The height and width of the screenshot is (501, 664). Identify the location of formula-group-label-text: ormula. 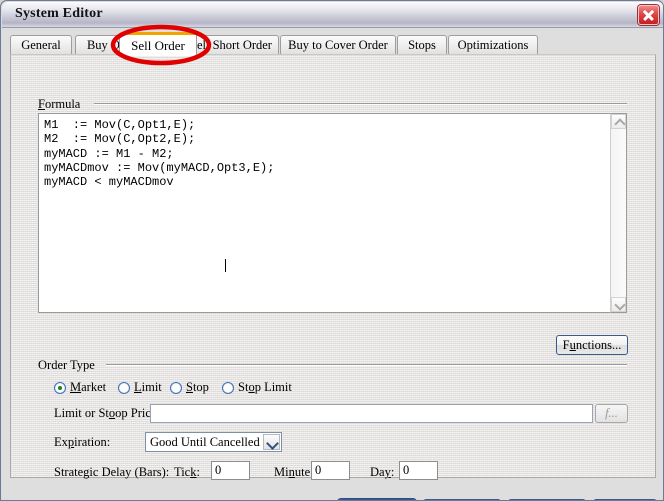
(62, 104).